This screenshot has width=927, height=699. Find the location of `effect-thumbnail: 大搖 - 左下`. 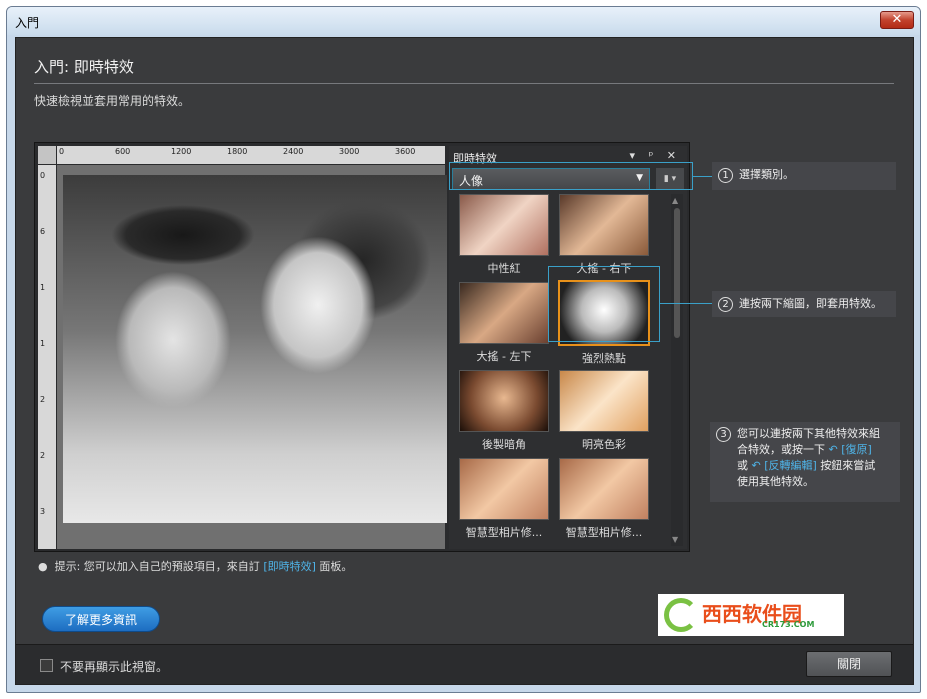

effect-thumbnail: 大搖 - 左下 is located at coordinates (504, 323).